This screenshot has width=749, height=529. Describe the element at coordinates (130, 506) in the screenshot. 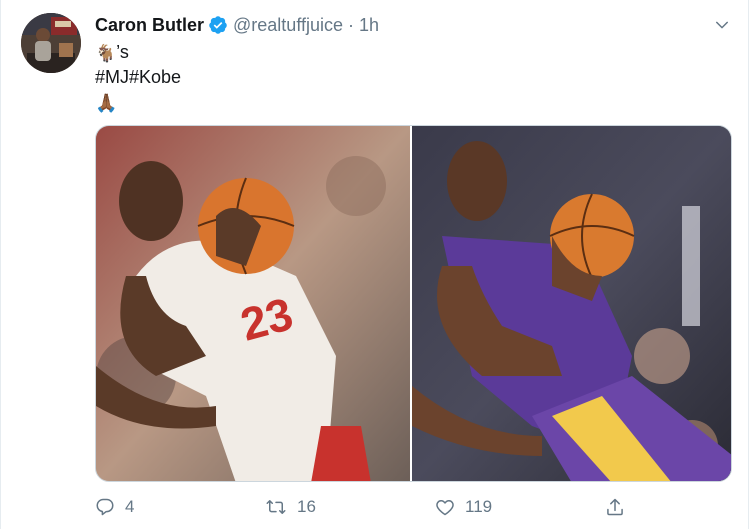

I see `reply-count: 4` at that location.